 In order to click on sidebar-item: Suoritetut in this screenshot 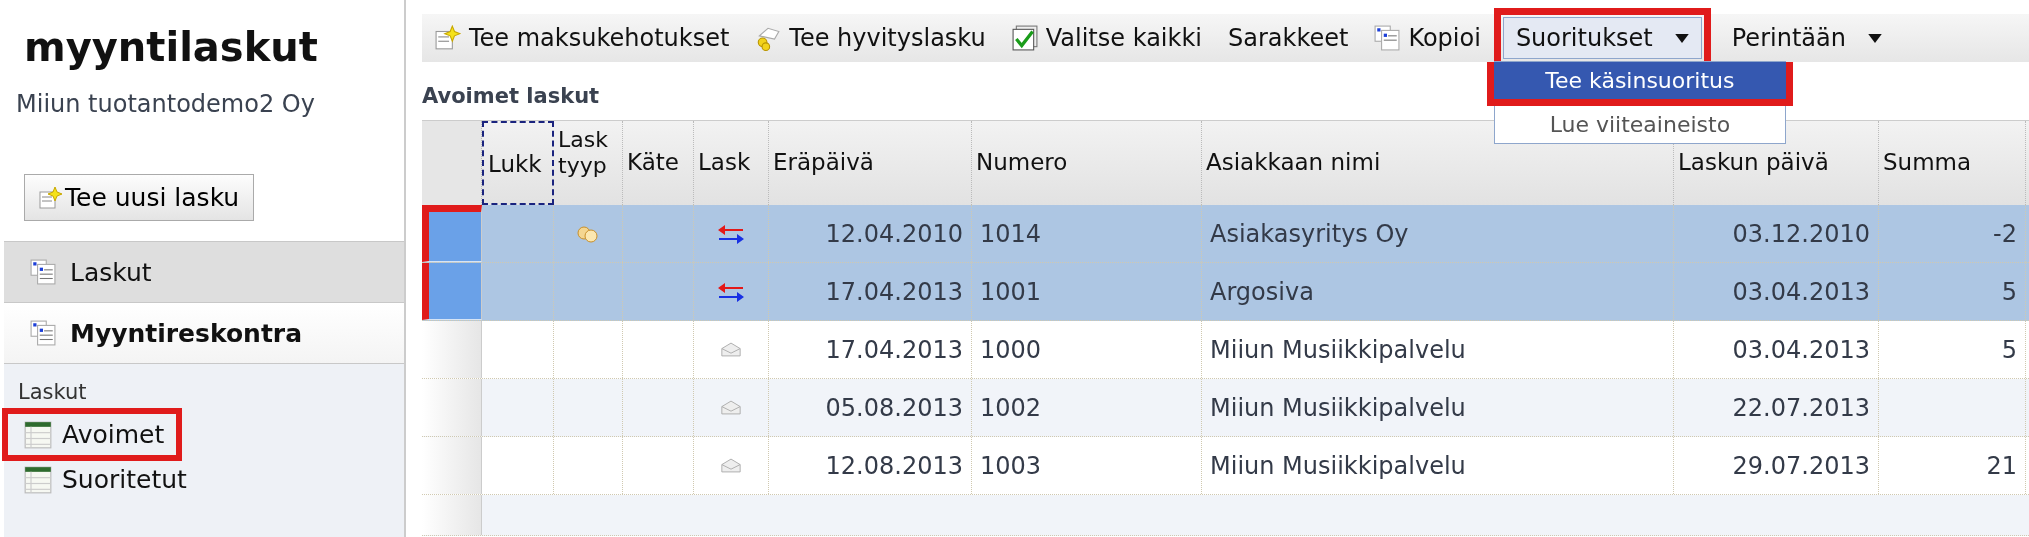, I will do `click(98, 479)`.